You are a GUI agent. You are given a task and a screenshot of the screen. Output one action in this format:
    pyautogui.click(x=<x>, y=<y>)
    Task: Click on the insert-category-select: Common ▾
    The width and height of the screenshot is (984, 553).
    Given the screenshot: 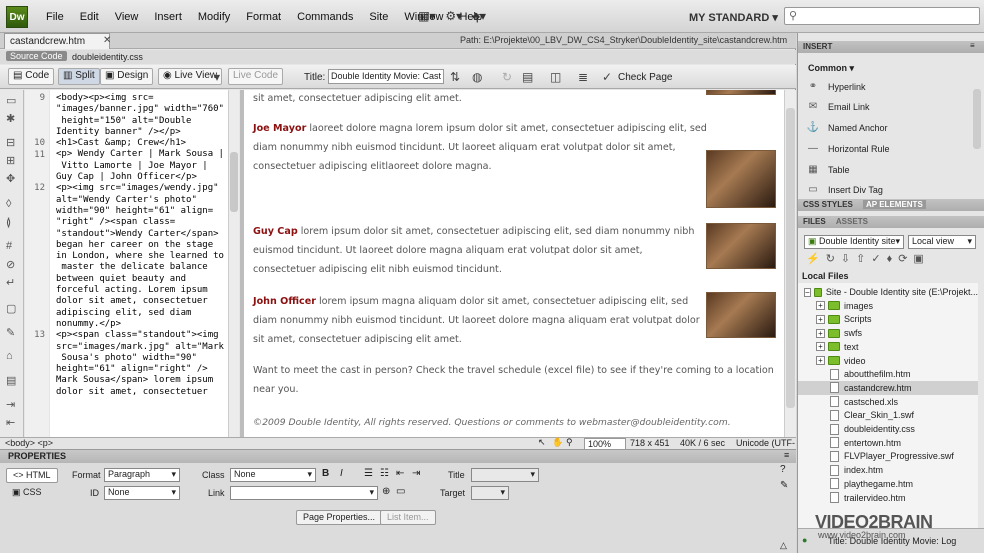 What is the action you would take?
    pyautogui.click(x=831, y=68)
    